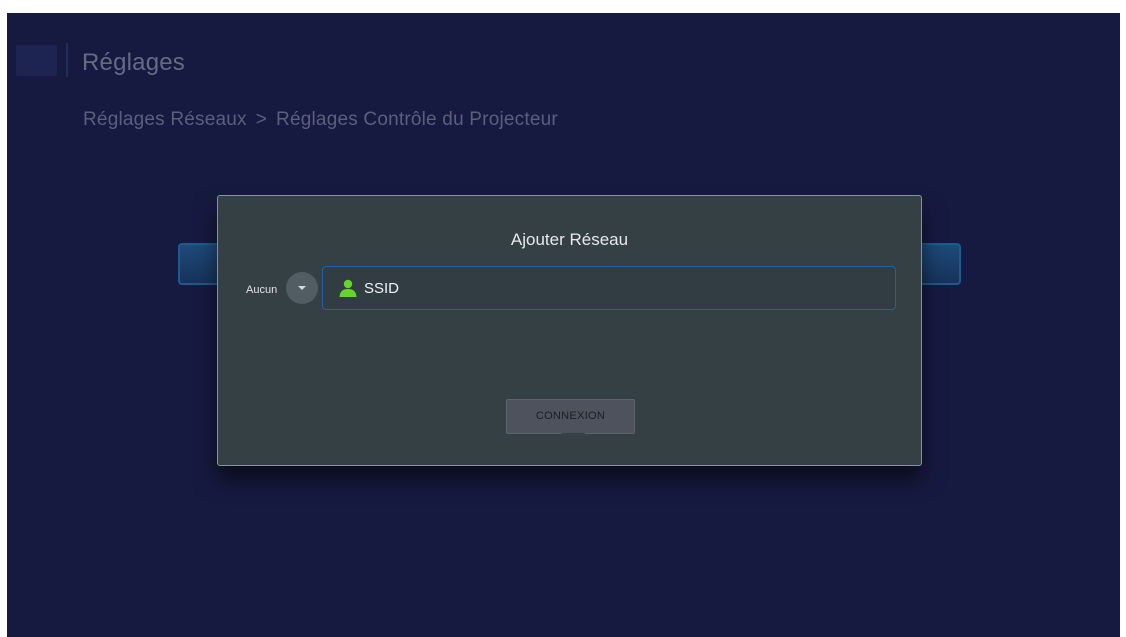 The height and width of the screenshot is (637, 1126). Describe the element at coordinates (165, 119) in the screenshot. I see `breadcrumb-parent: Réglages Réseaux` at that location.